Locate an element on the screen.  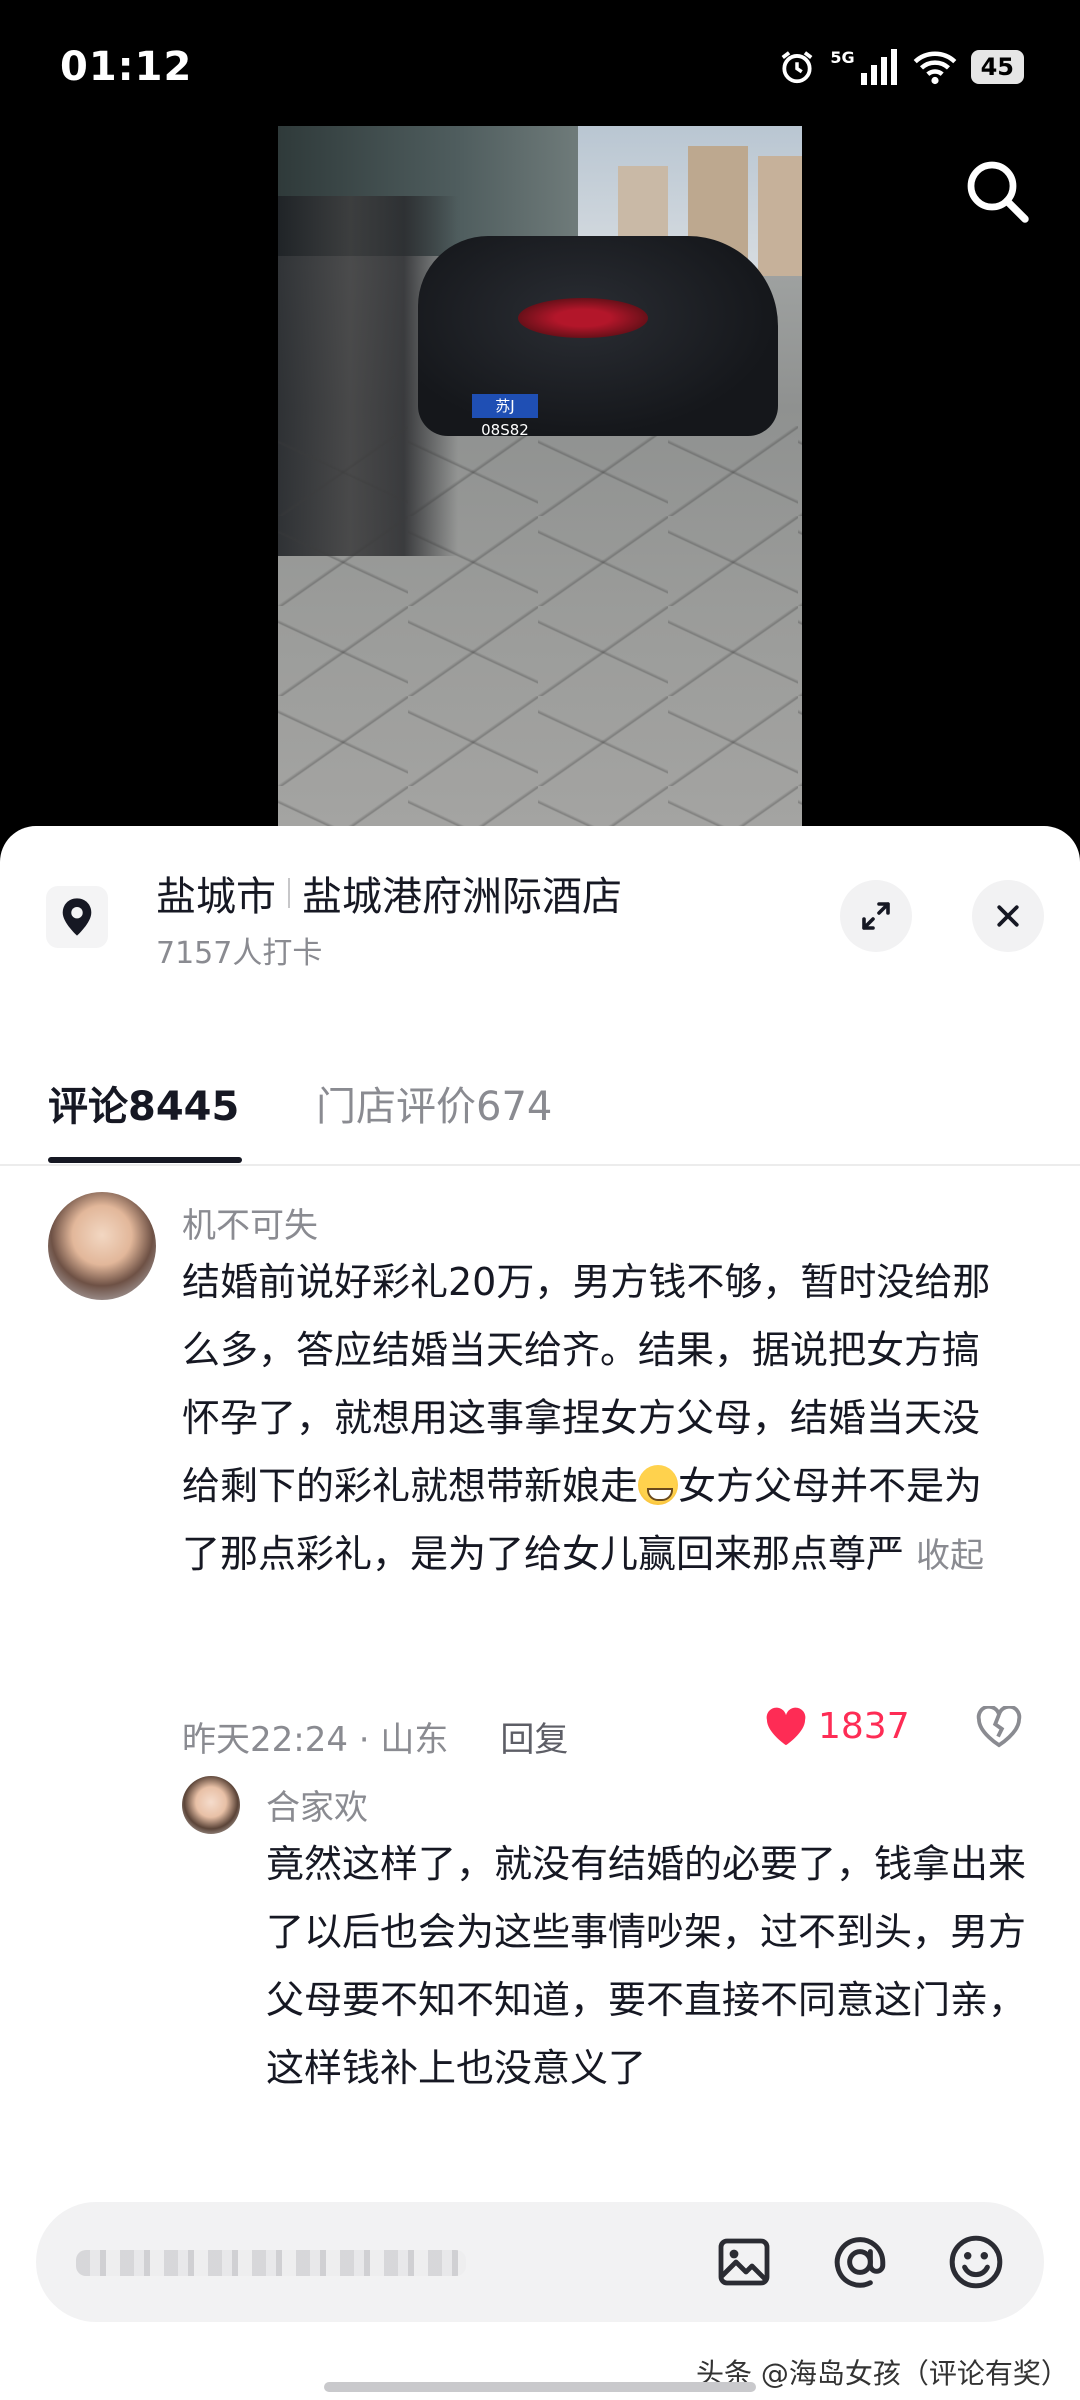
active-tab-indicator is located at coordinates (145, 1160).